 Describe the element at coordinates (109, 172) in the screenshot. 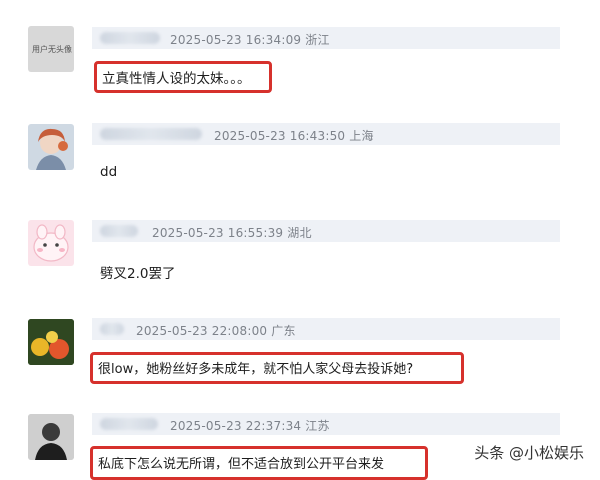

I see `comment-text: dd` at that location.